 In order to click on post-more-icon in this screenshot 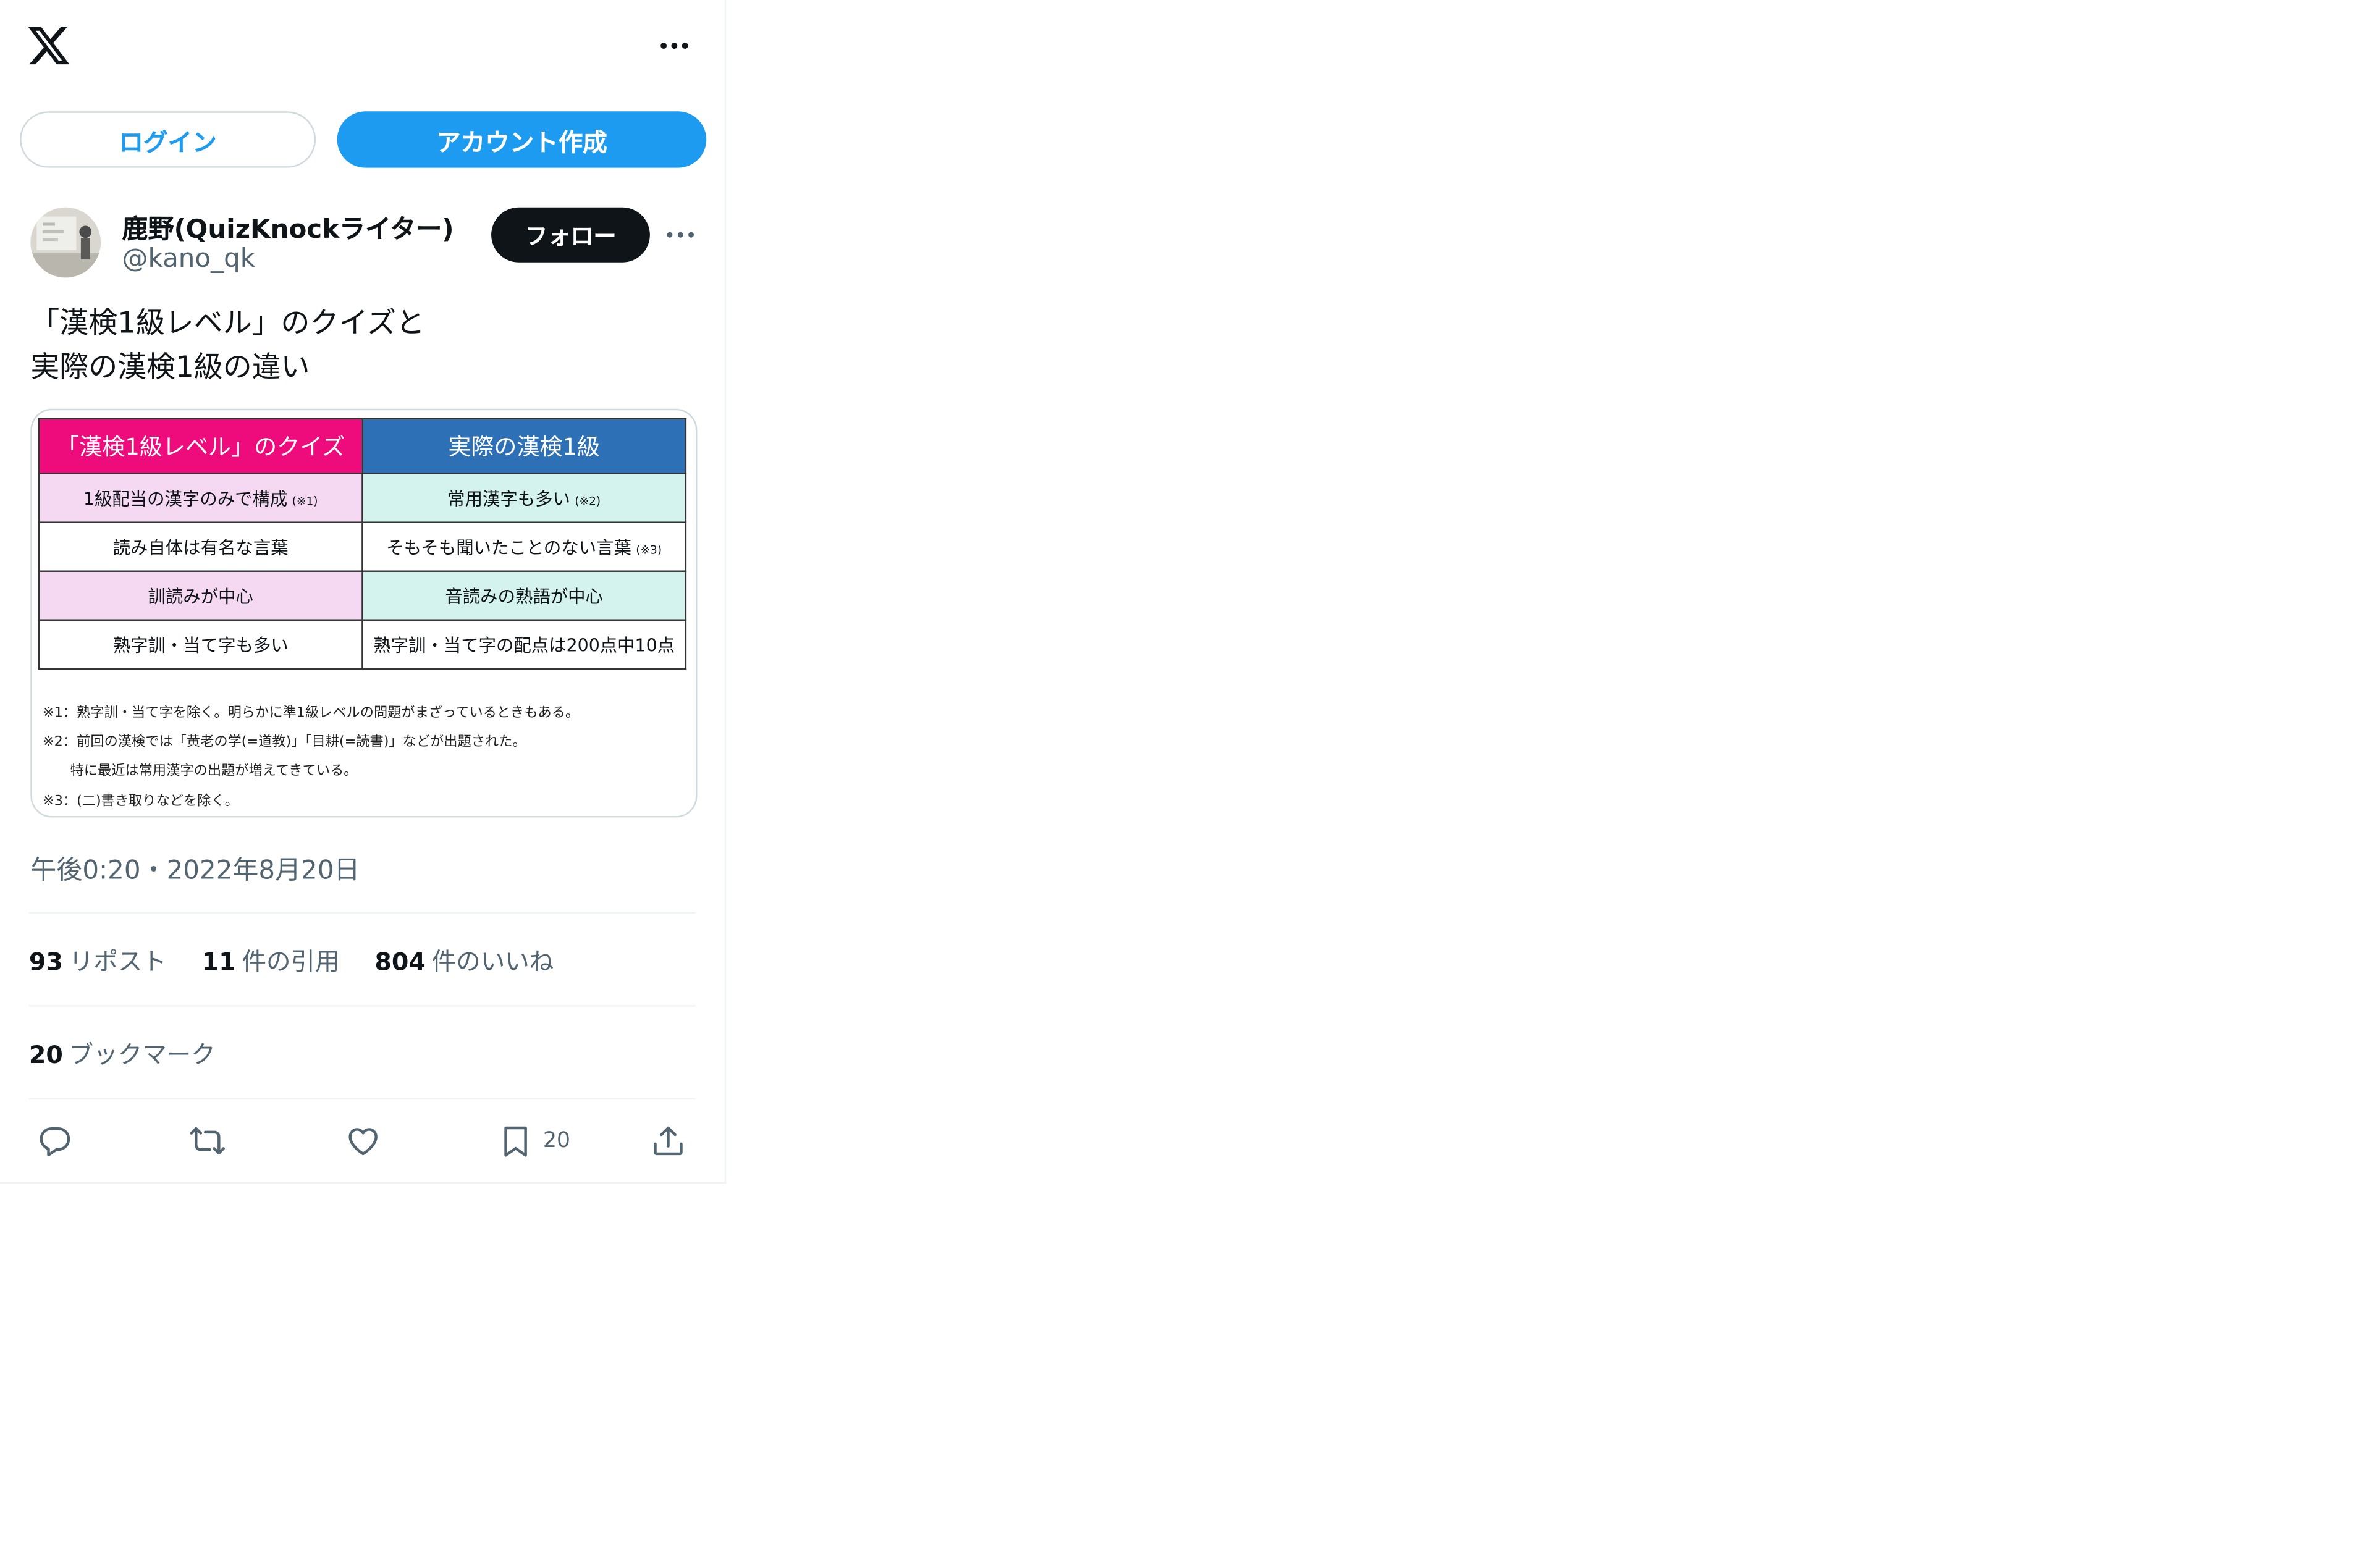, I will do `click(680, 235)`.